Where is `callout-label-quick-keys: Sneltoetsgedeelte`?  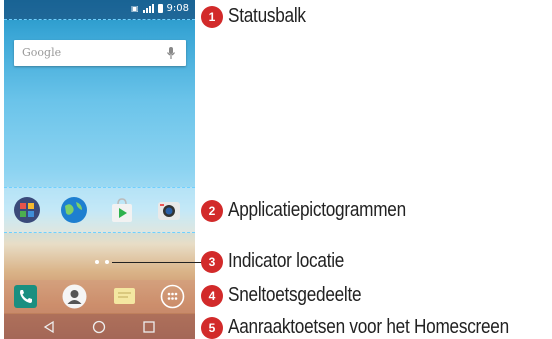 callout-label-quick-keys: Sneltoetsgedeelte is located at coordinates (295, 295).